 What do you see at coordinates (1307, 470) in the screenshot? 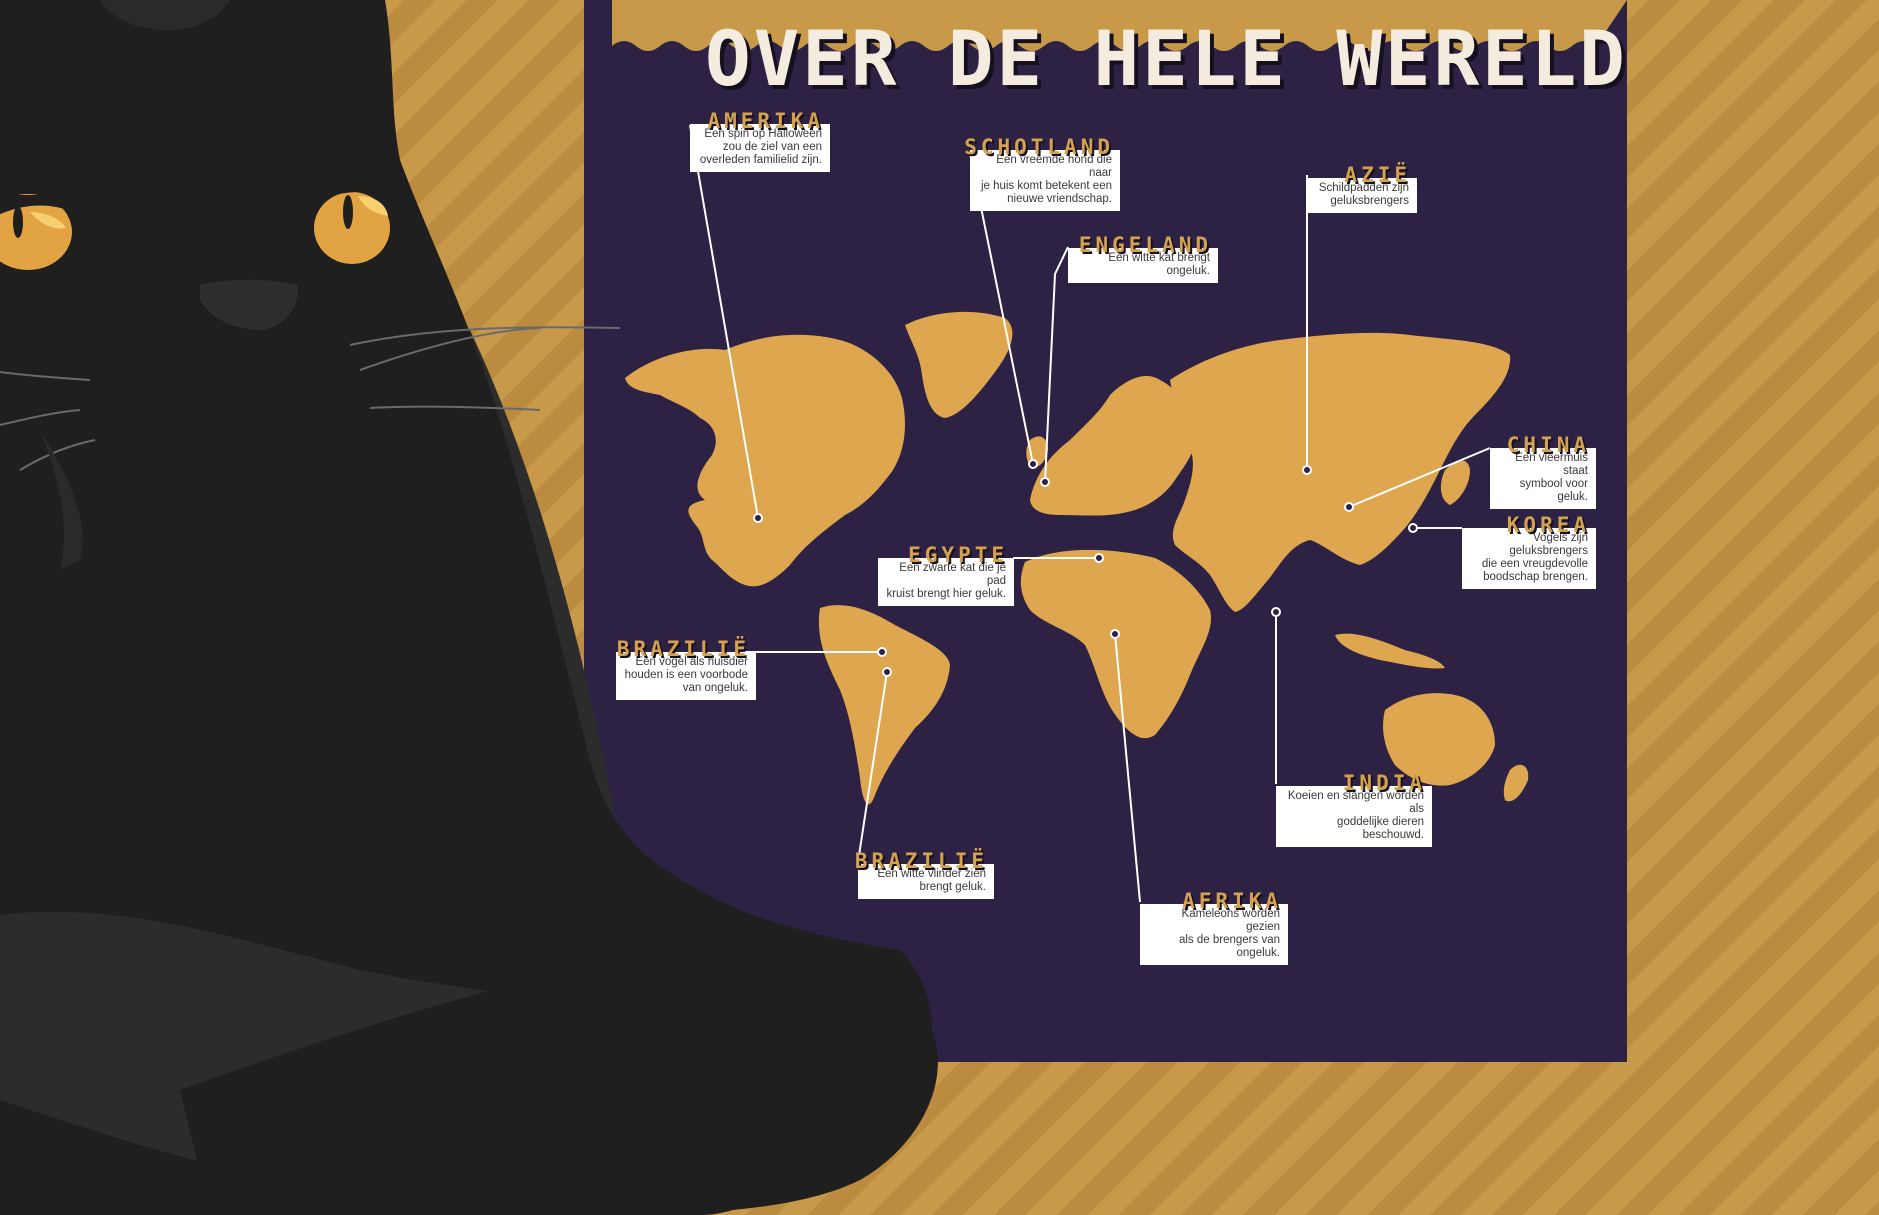
I see `marker-azie` at bounding box center [1307, 470].